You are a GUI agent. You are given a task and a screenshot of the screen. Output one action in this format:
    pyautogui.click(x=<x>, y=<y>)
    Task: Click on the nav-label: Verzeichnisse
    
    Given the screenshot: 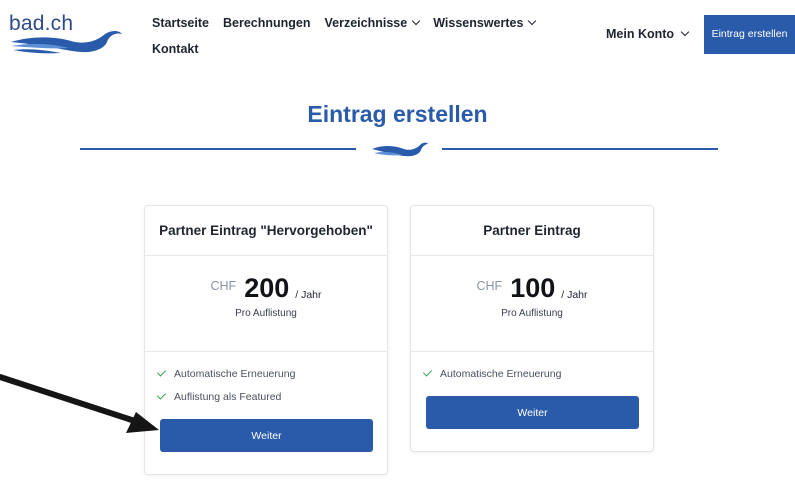 What is the action you would take?
    pyautogui.click(x=366, y=23)
    